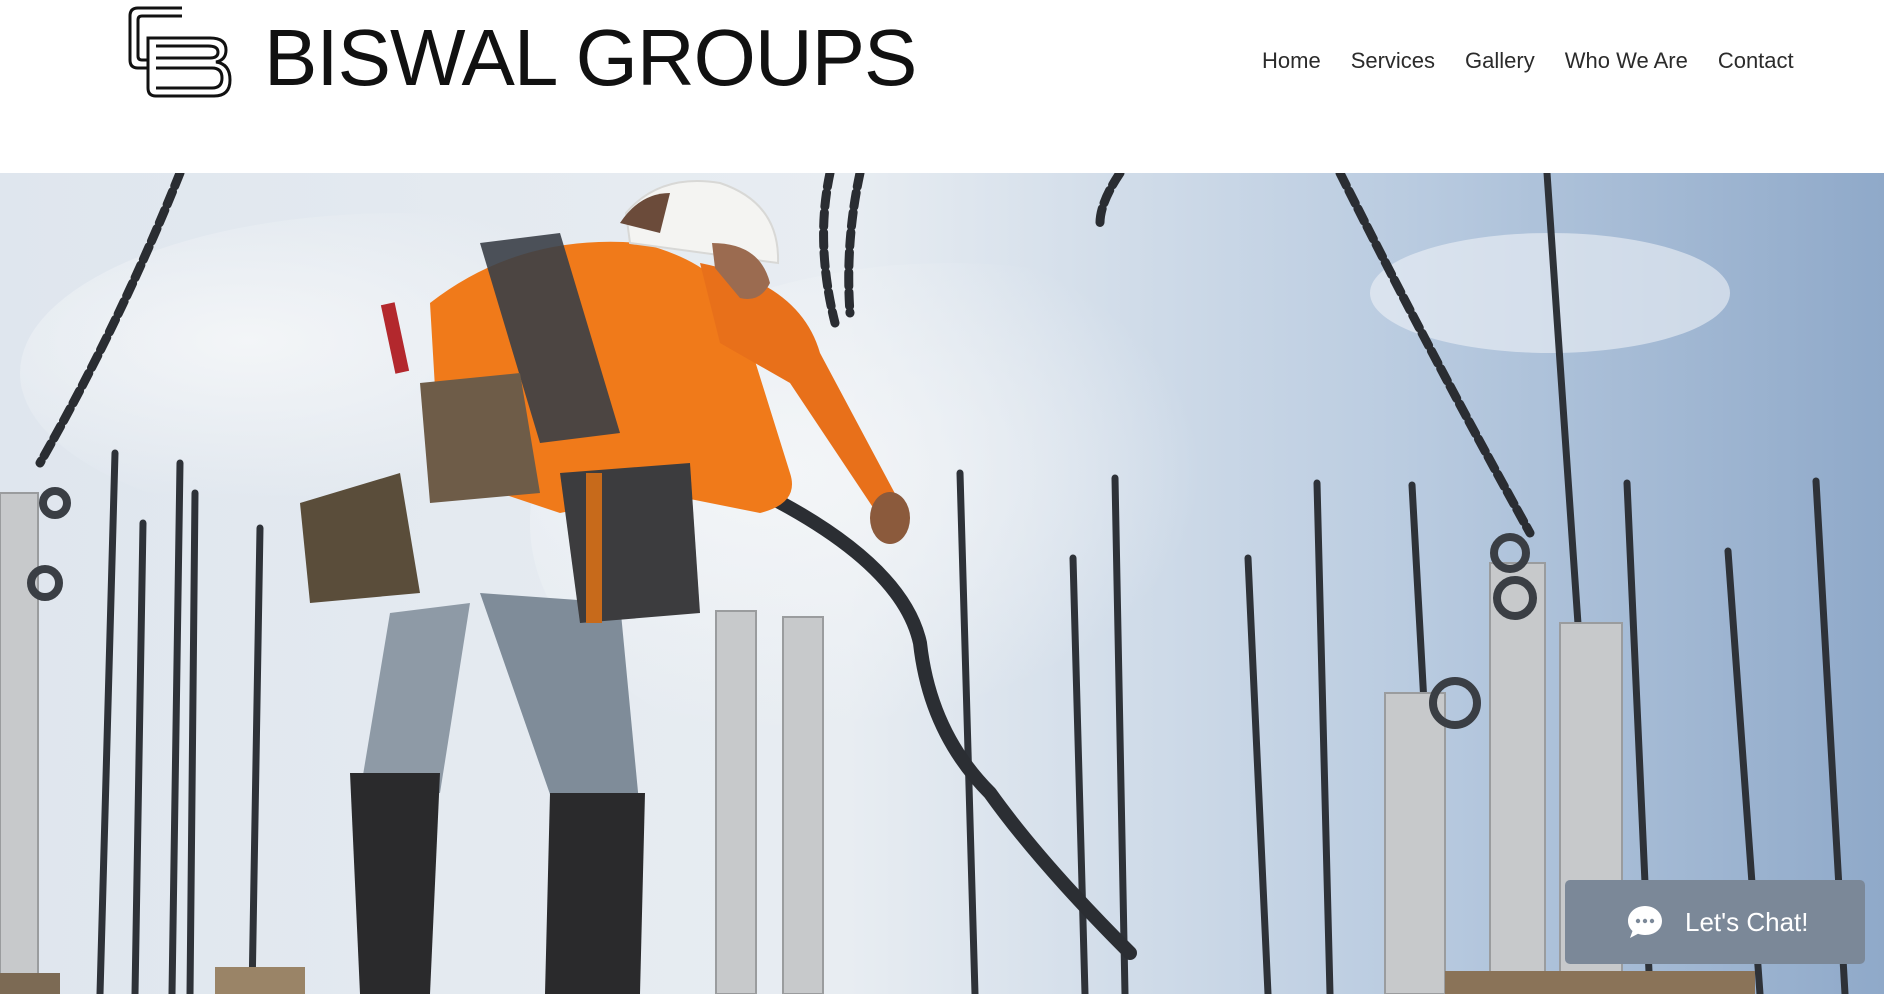 The height and width of the screenshot is (994, 1884). Describe the element at coordinates (180, 51) in the screenshot. I see `bg-monogram-logo-icon` at that location.